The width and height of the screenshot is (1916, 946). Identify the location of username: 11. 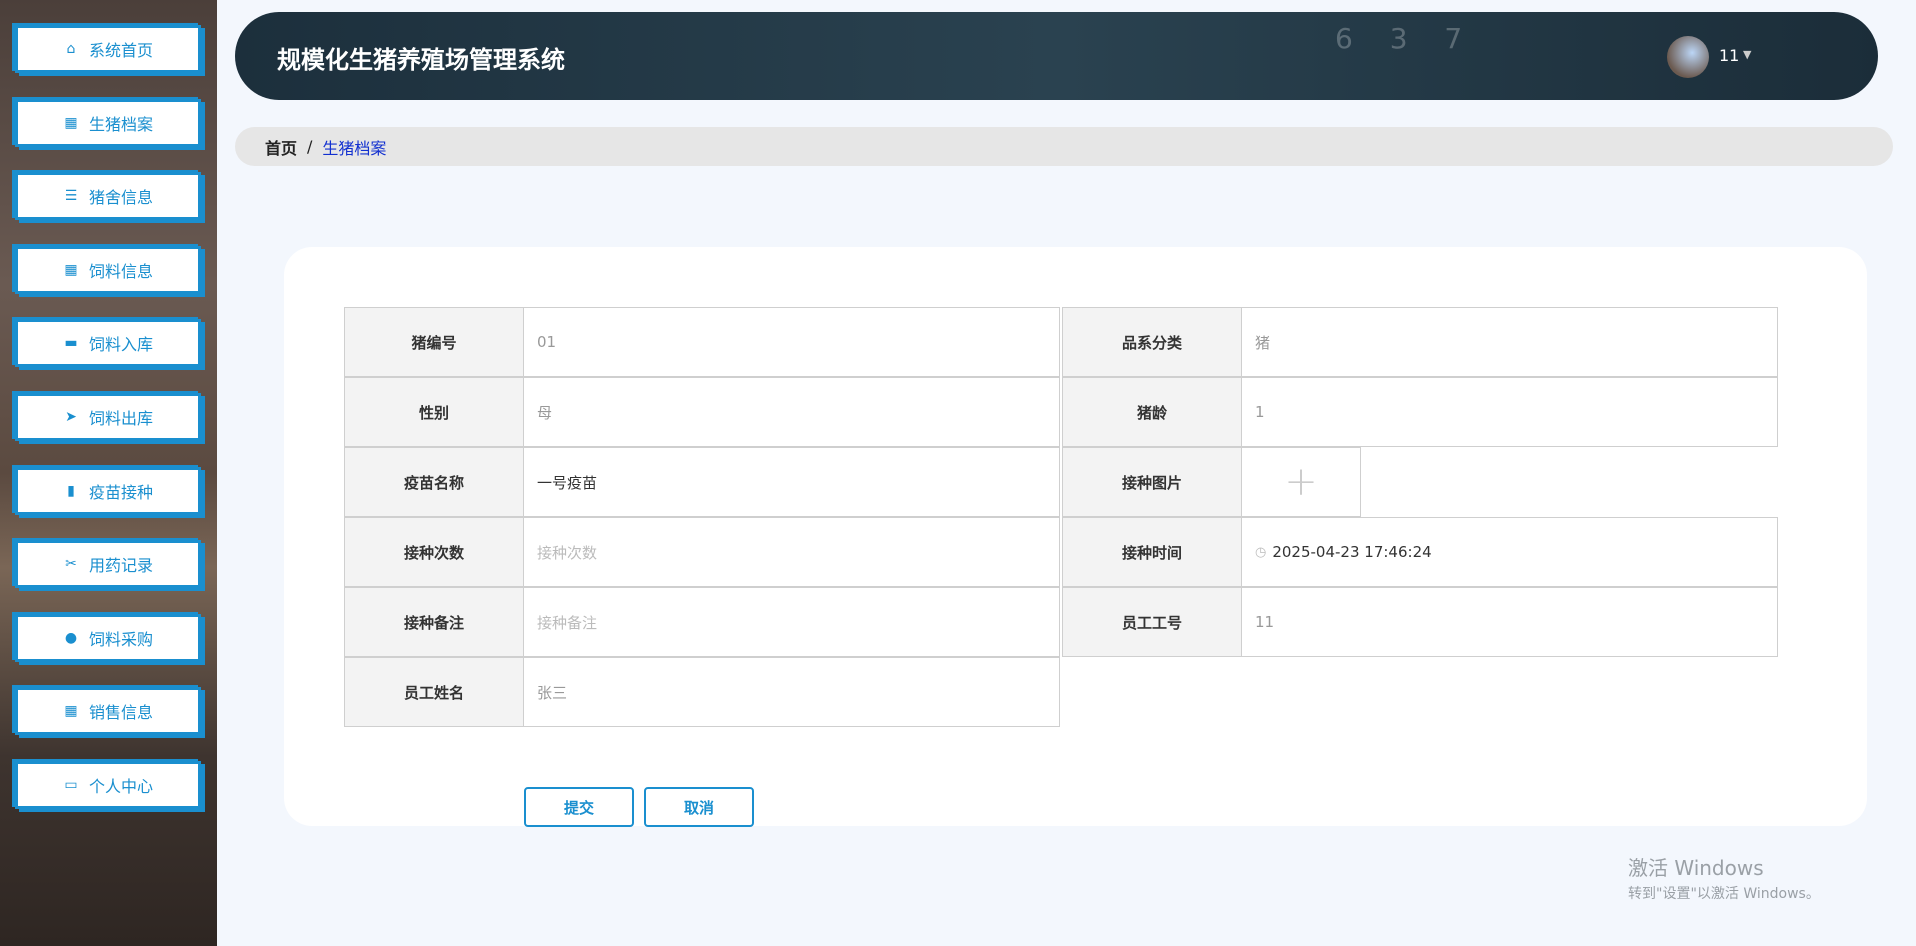
(1729, 55).